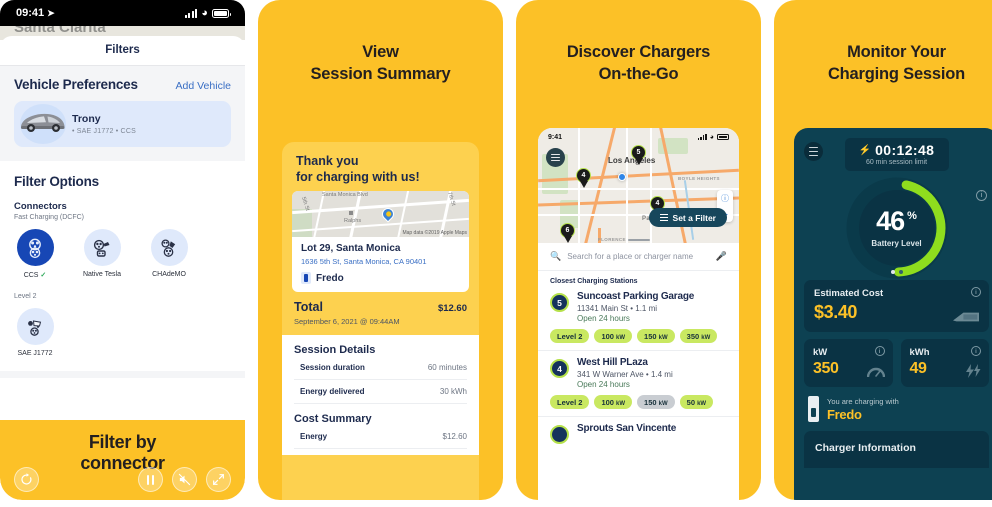 Image resolution: width=992 pixels, height=507 pixels. I want to click on vehicle-connectors: • SAE J1772 • CCS, so click(104, 131).